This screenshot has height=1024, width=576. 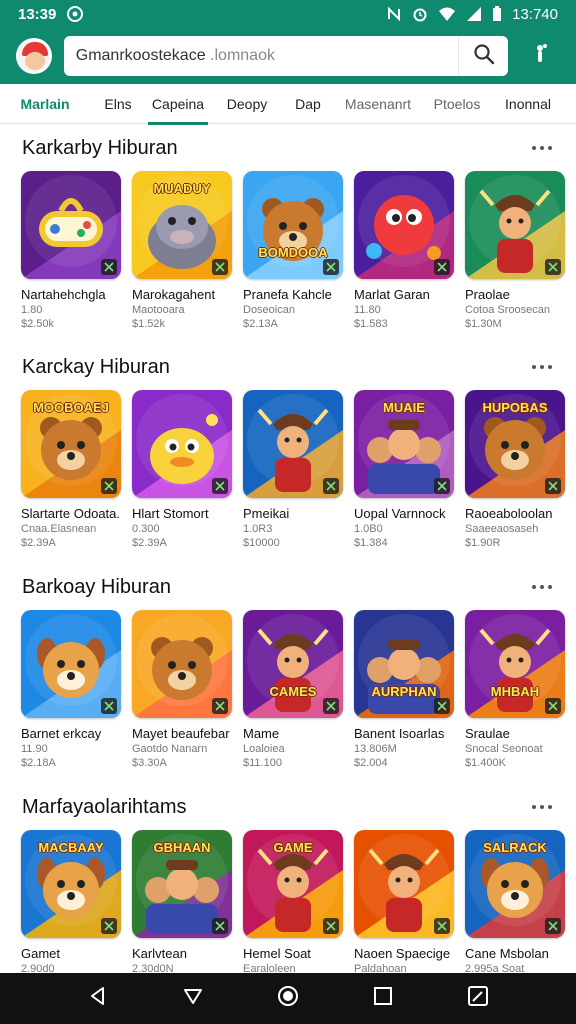 I want to click on app-icon-title-text: AURPHAN, so click(x=404, y=691).